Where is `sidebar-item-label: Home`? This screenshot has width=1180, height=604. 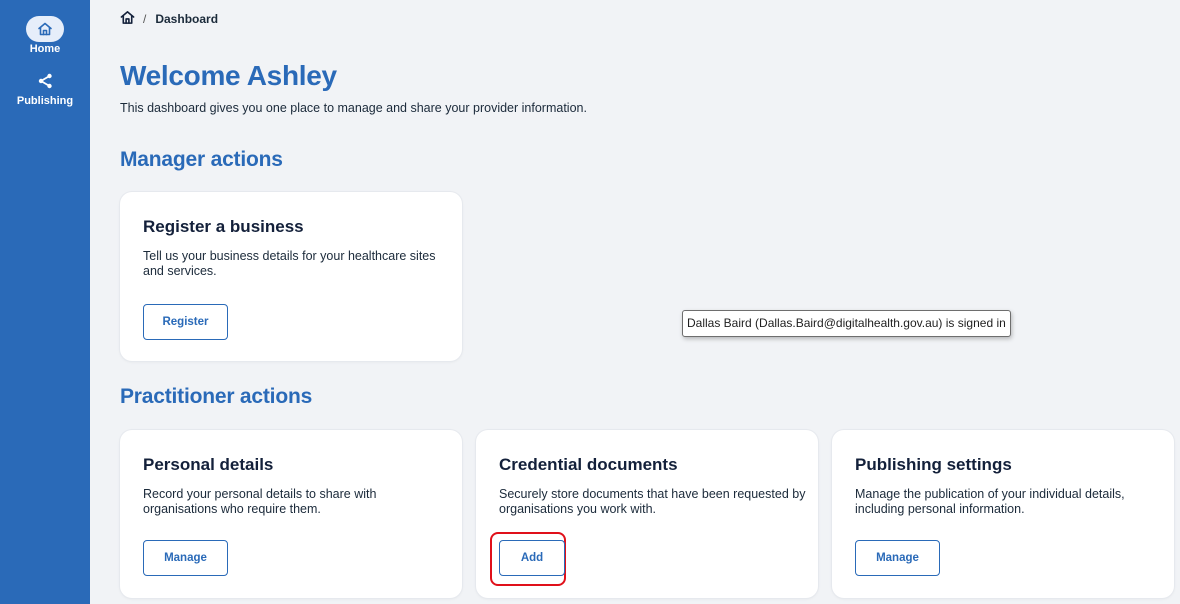
sidebar-item-label: Home is located at coordinates (45, 49).